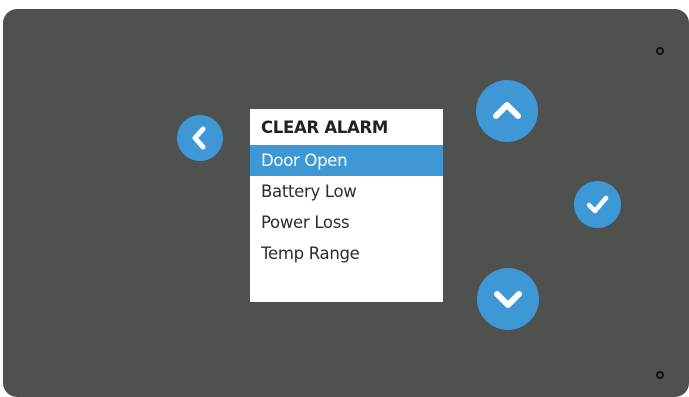 This screenshot has width=689, height=397. I want to click on menu-item-door-open: Door Open, so click(346, 160).